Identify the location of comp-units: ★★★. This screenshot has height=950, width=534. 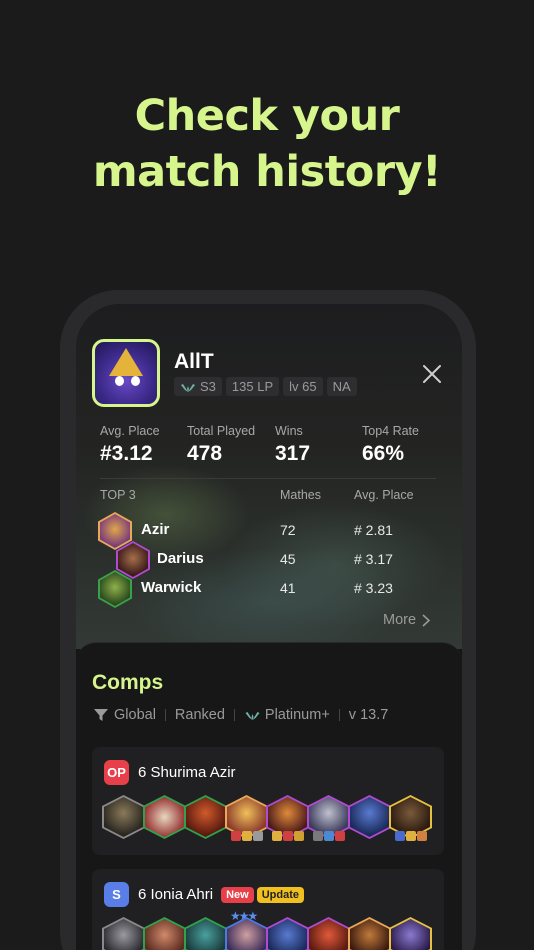
(267, 929).